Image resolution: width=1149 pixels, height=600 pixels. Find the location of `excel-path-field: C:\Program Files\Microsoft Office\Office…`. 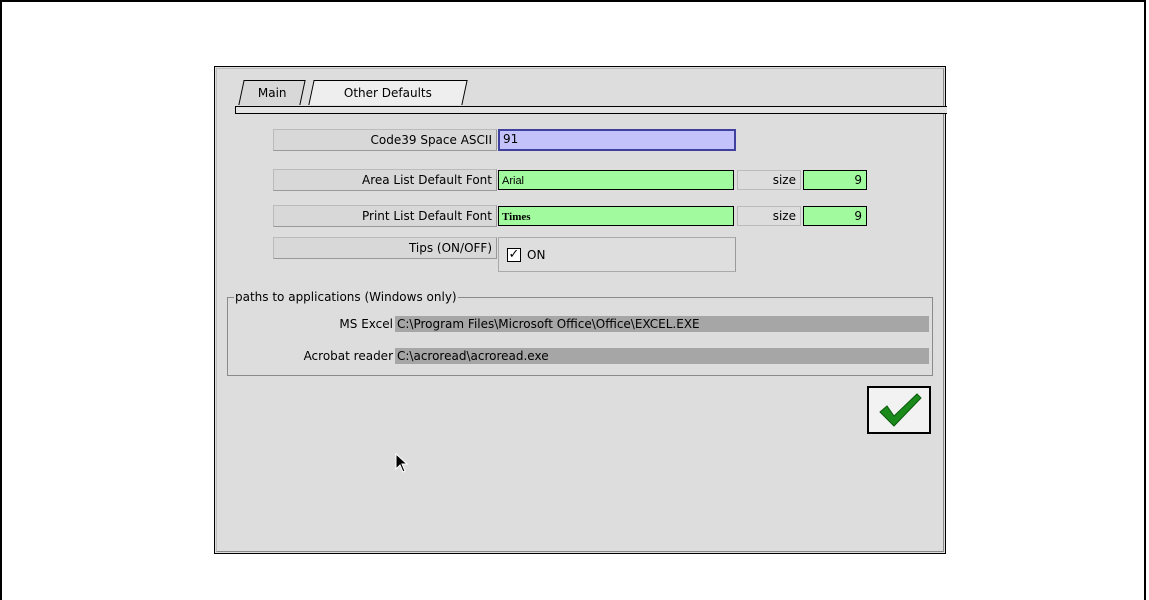

excel-path-field: C:\Program Files\Microsoft Office\Office… is located at coordinates (662, 324).